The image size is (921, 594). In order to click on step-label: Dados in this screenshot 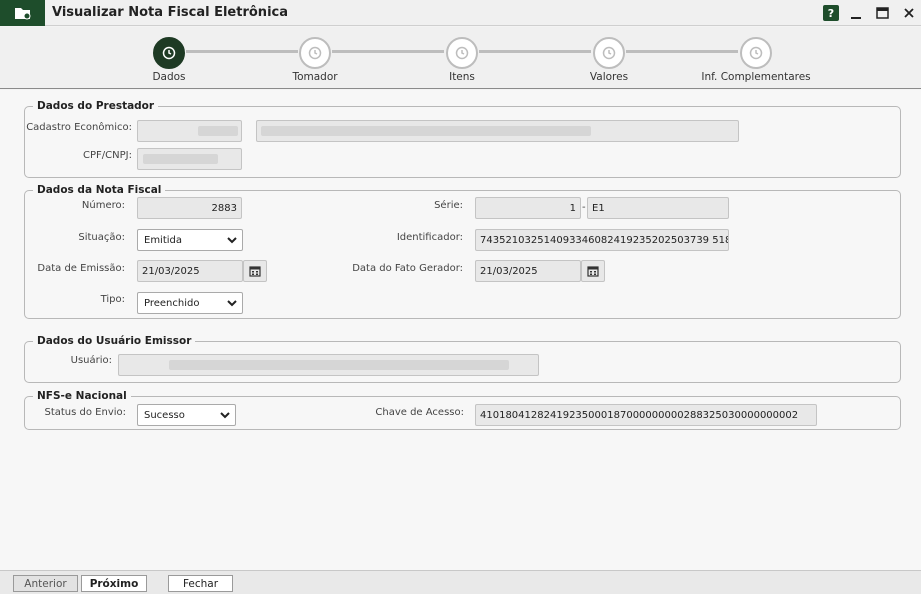, I will do `click(169, 77)`.